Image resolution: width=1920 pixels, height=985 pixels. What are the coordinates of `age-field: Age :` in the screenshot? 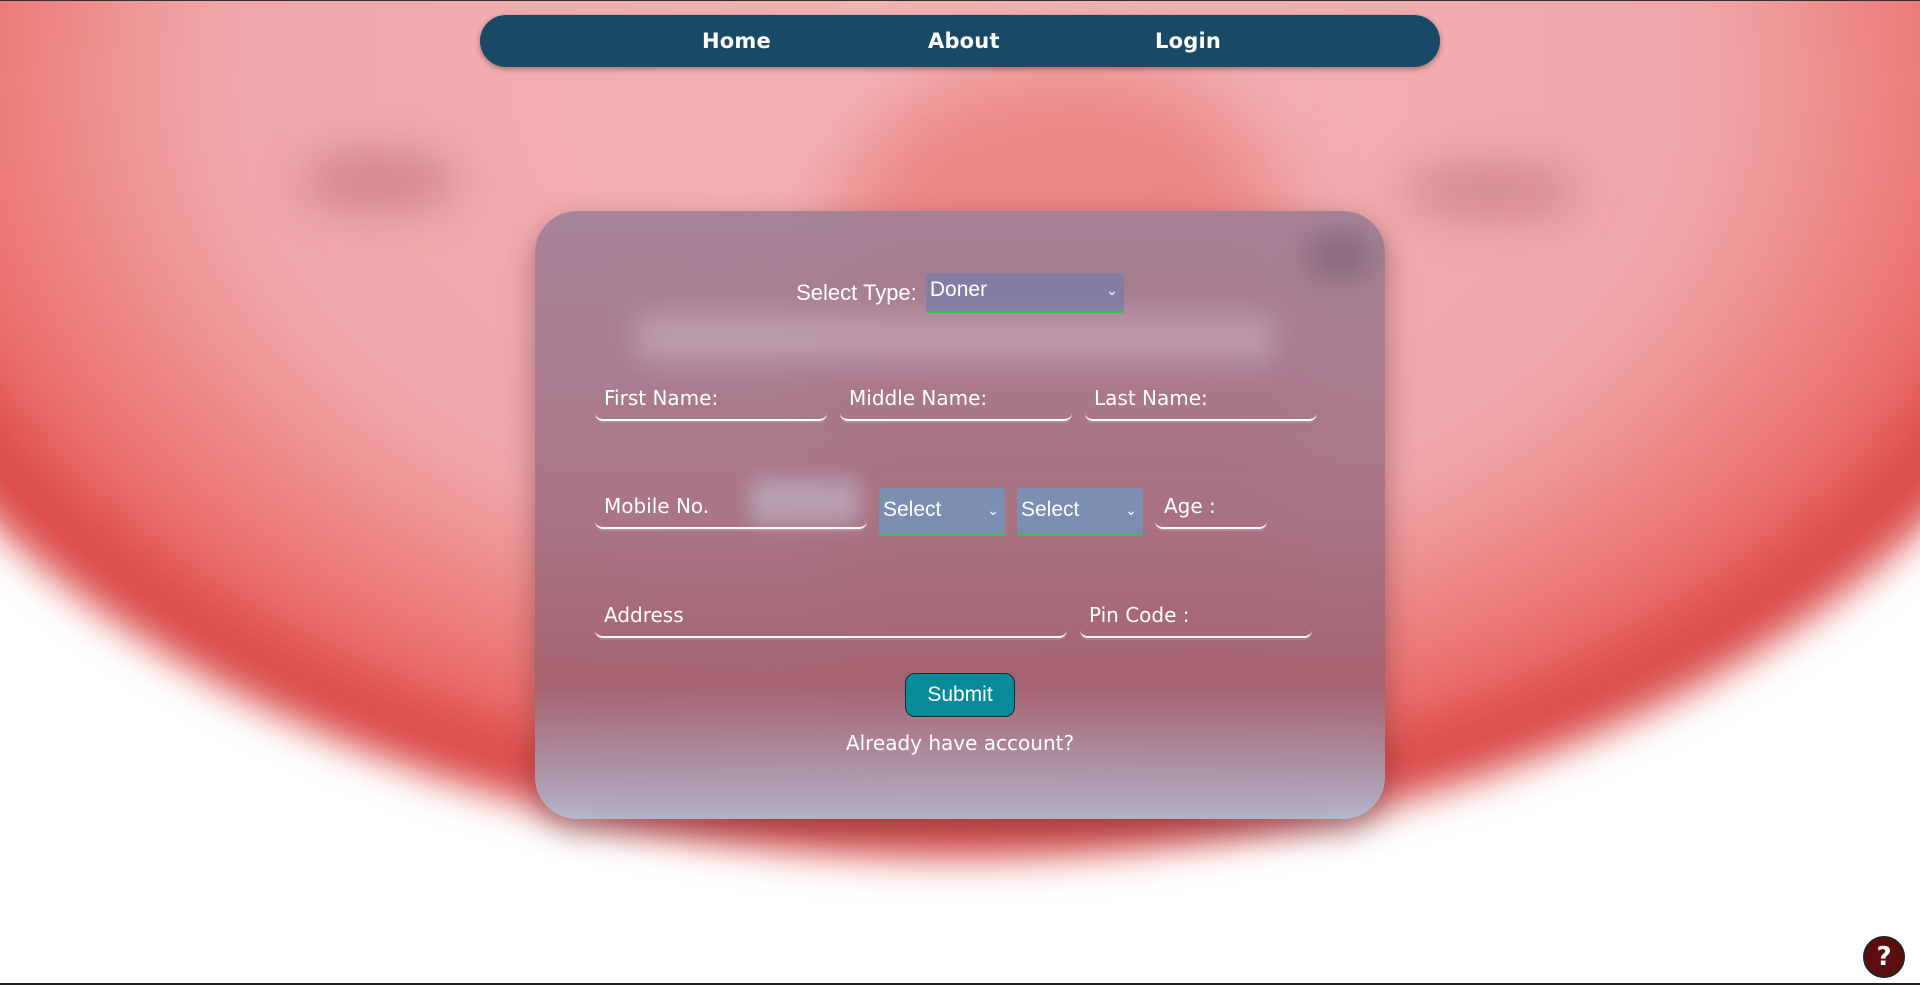 It's located at (1211, 507).